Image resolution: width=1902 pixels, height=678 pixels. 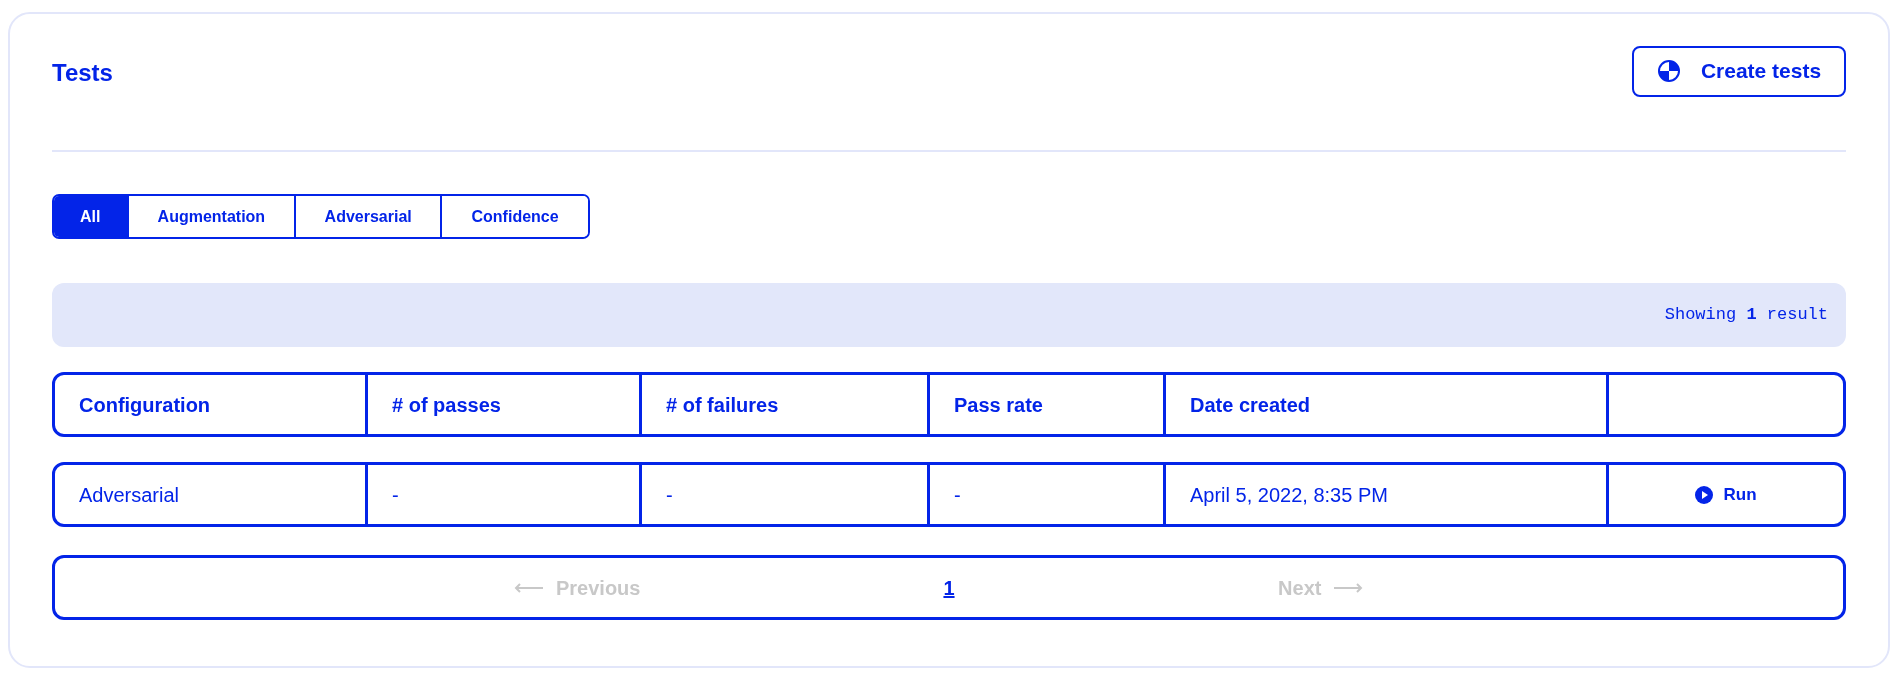 I want to click on result-count: Showing 1 result, so click(x=1746, y=315).